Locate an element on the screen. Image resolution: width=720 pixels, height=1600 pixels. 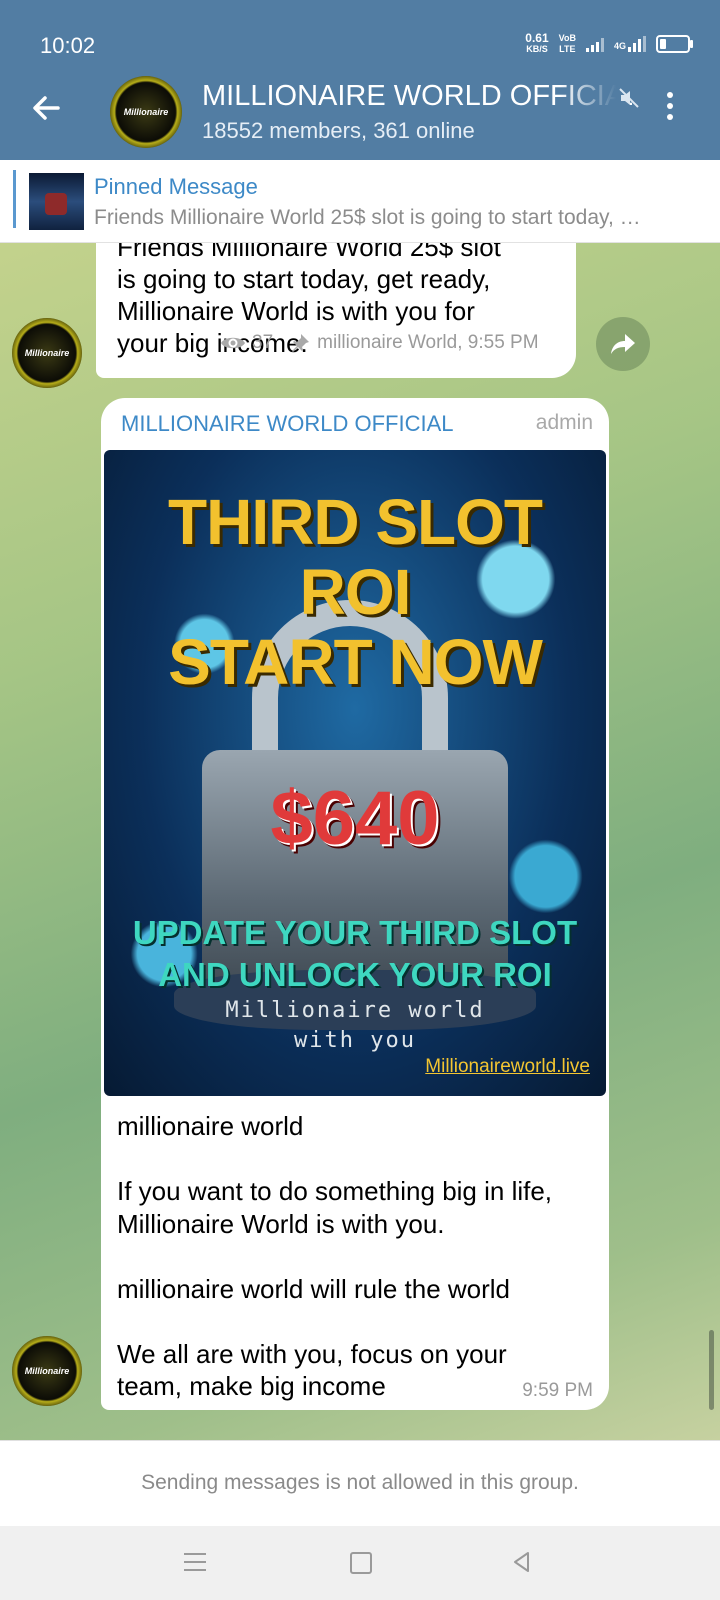
pinned-thumbnail is located at coordinates (56, 201).